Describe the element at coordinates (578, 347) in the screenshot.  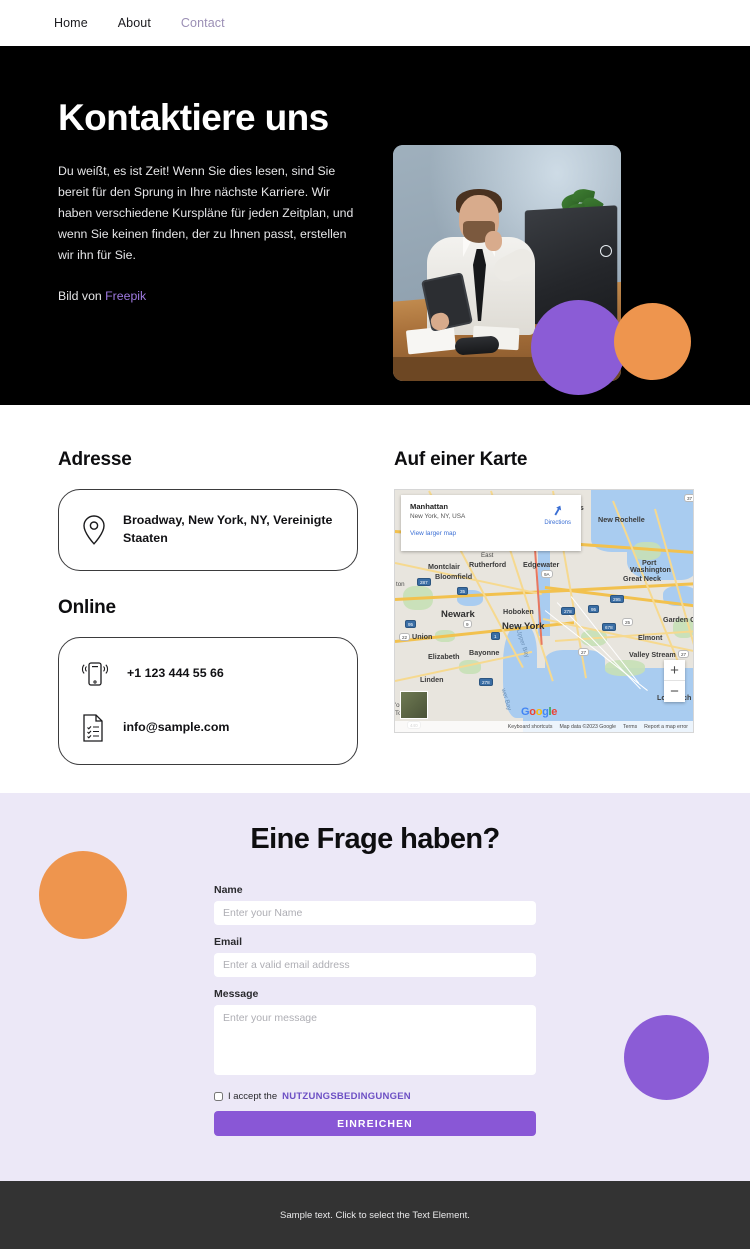
I see `decor-circle-purple-hero` at that location.